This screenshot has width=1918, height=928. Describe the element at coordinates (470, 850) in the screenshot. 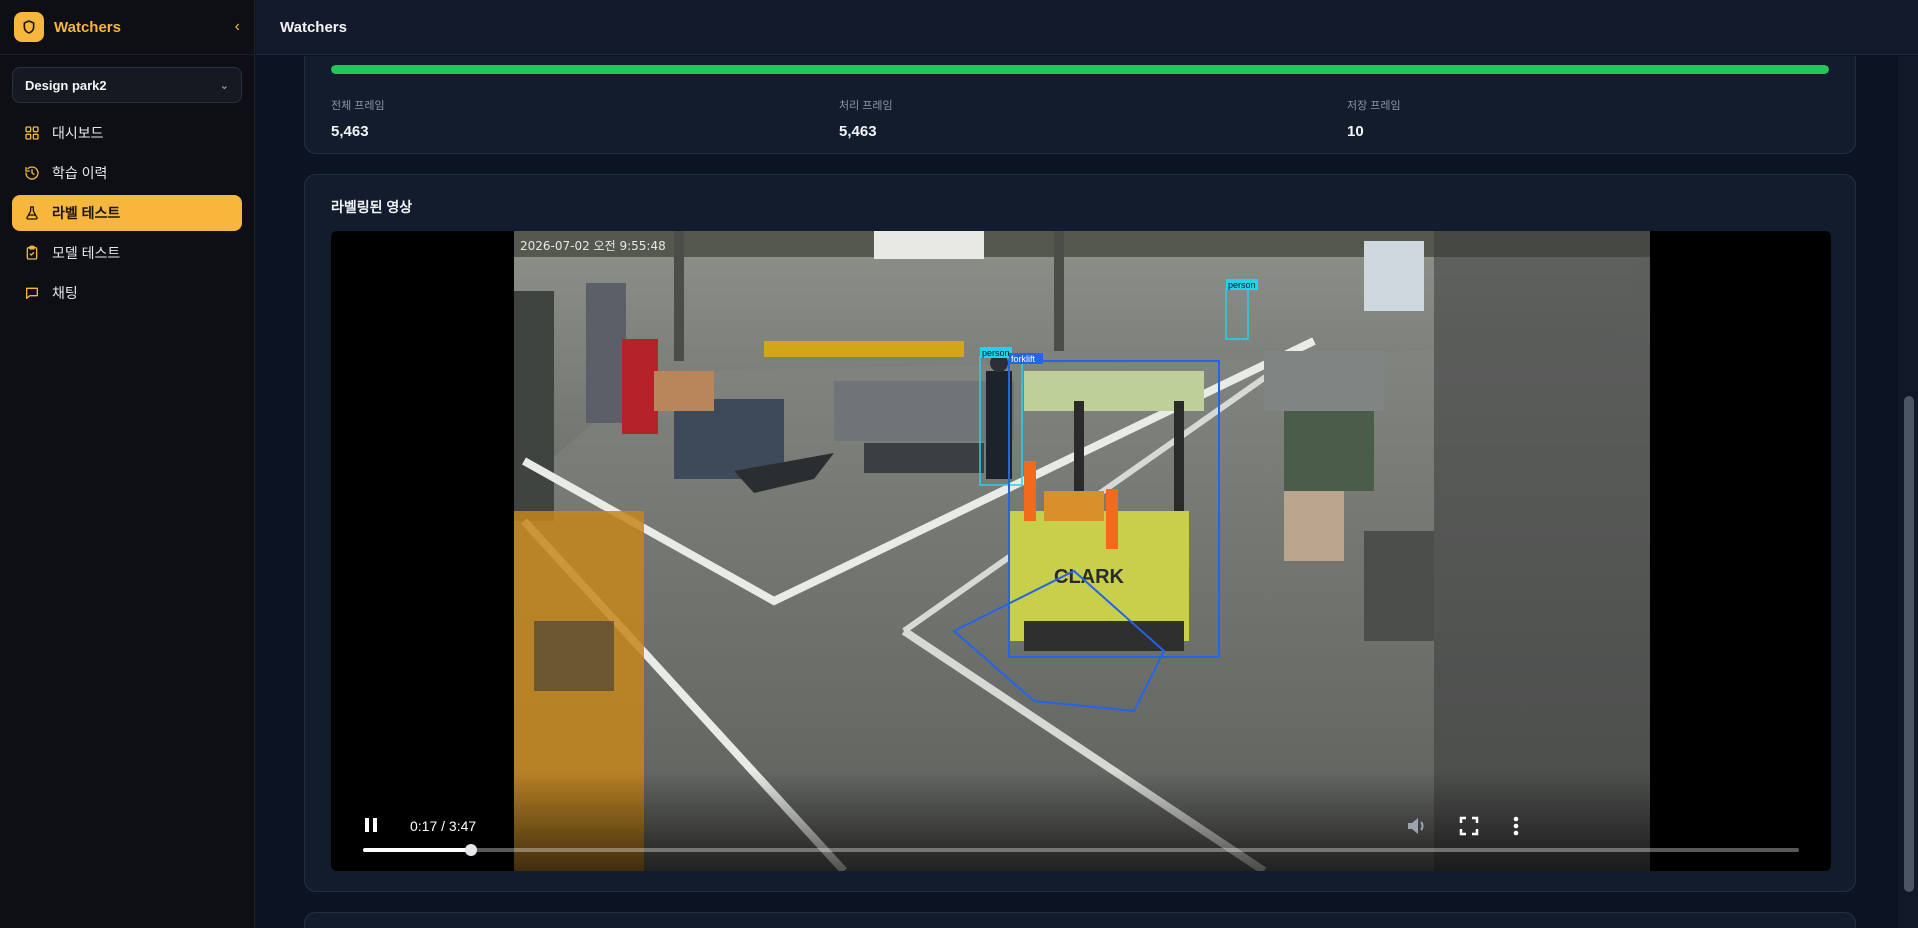

I see `seek-handle` at that location.